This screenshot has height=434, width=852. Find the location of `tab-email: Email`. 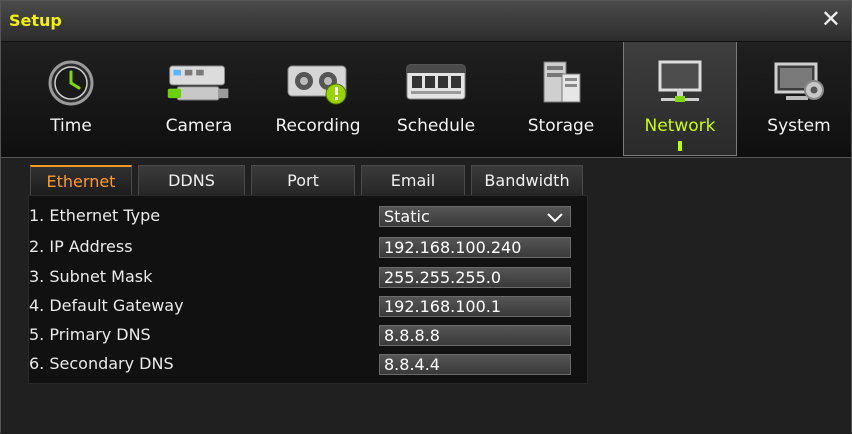

tab-email: Email is located at coordinates (413, 180).